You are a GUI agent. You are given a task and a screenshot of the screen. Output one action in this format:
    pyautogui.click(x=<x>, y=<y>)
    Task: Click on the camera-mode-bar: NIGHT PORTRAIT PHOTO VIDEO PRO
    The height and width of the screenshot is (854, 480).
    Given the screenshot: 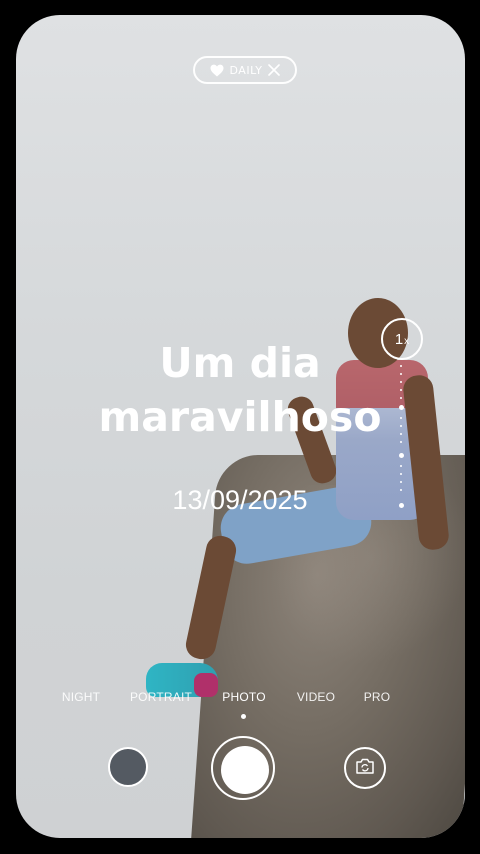 What is the action you would take?
    pyautogui.click(x=240, y=699)
    